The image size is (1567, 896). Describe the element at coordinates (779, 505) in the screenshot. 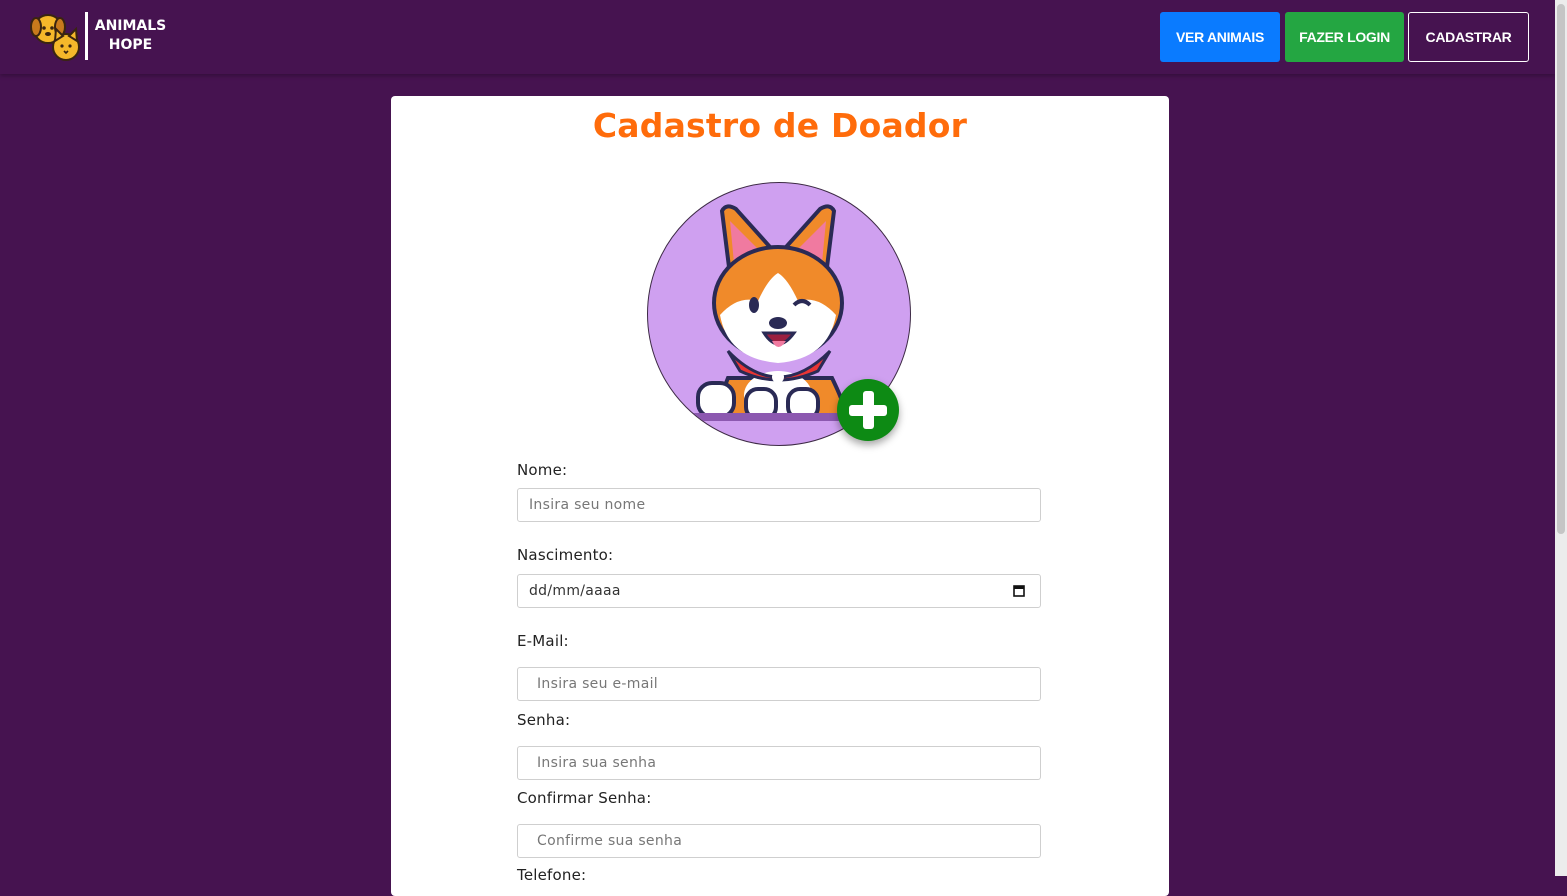

I see `nome-input: Insira seu nome` at that location.